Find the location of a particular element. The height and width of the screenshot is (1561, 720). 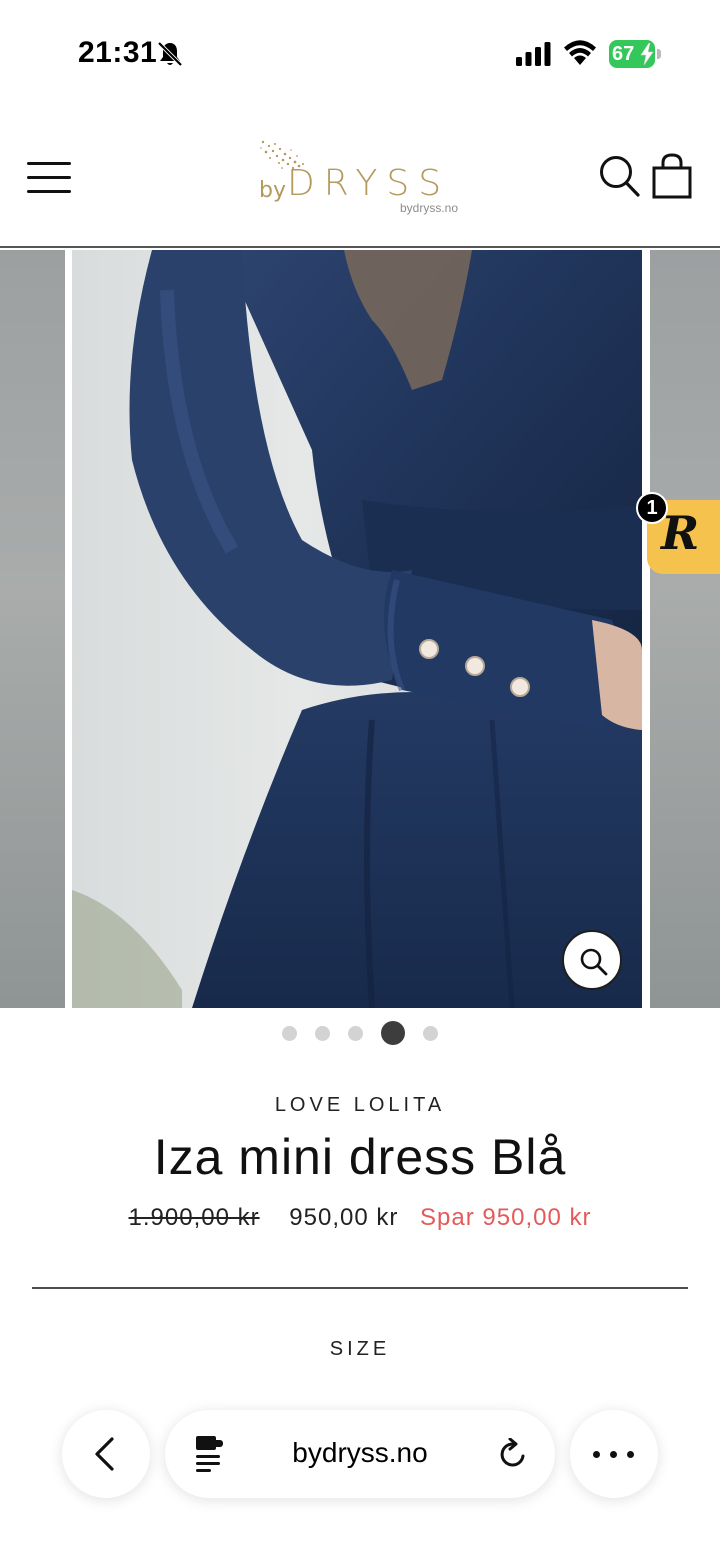

zoom-icon is located at coordinates (594, 962).